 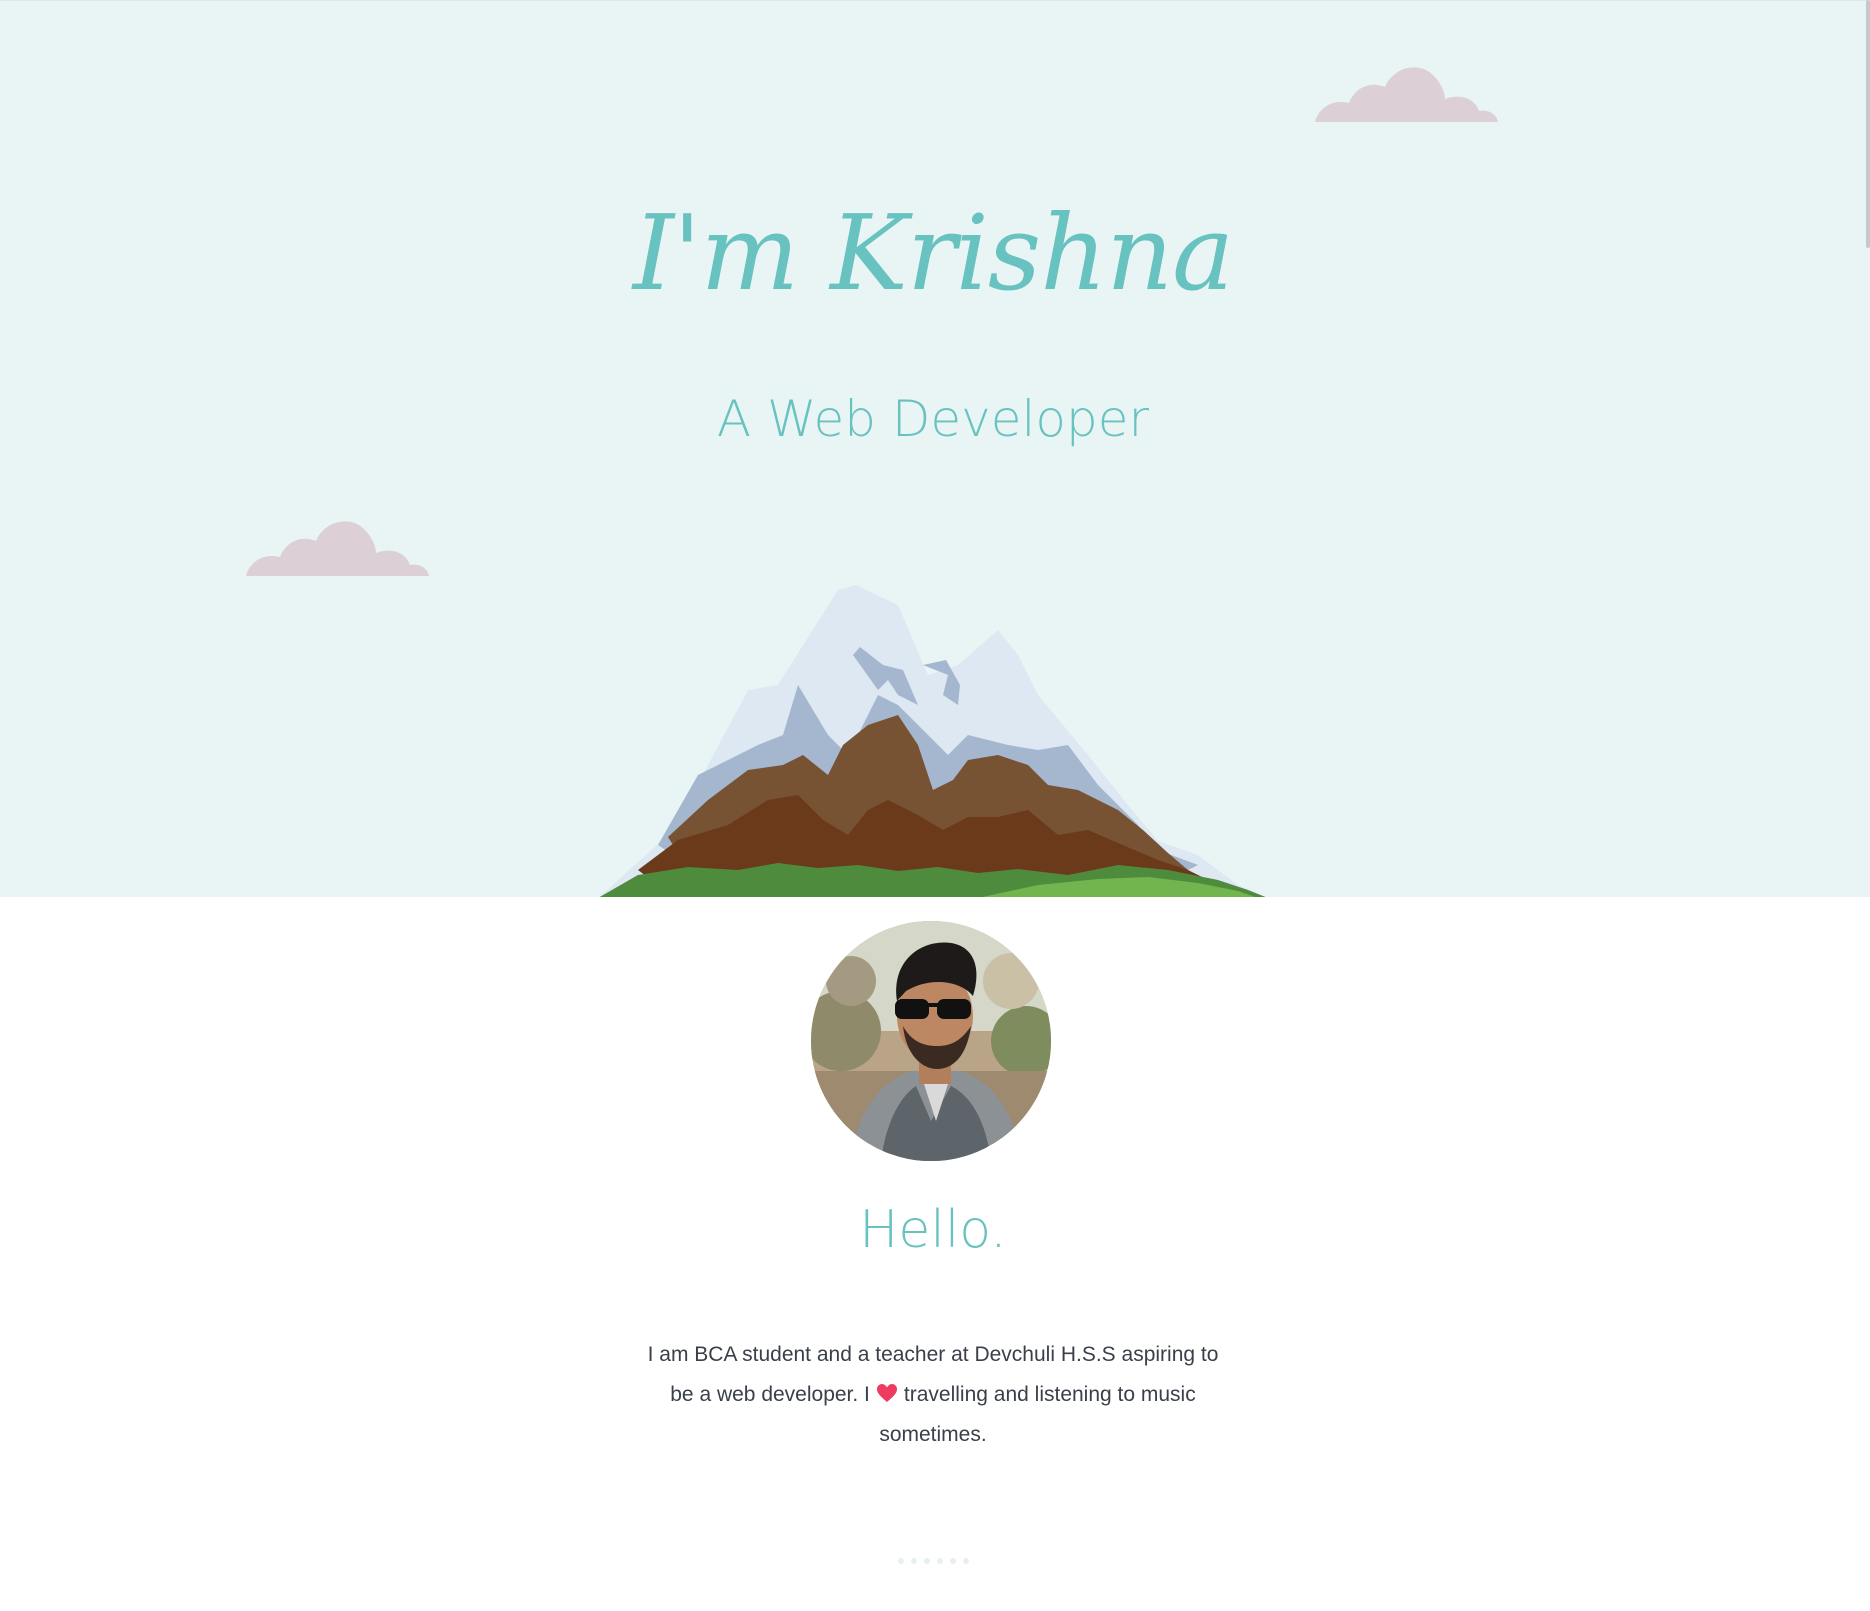 I want to click on profile-photo, so click(x=931, y=1041).